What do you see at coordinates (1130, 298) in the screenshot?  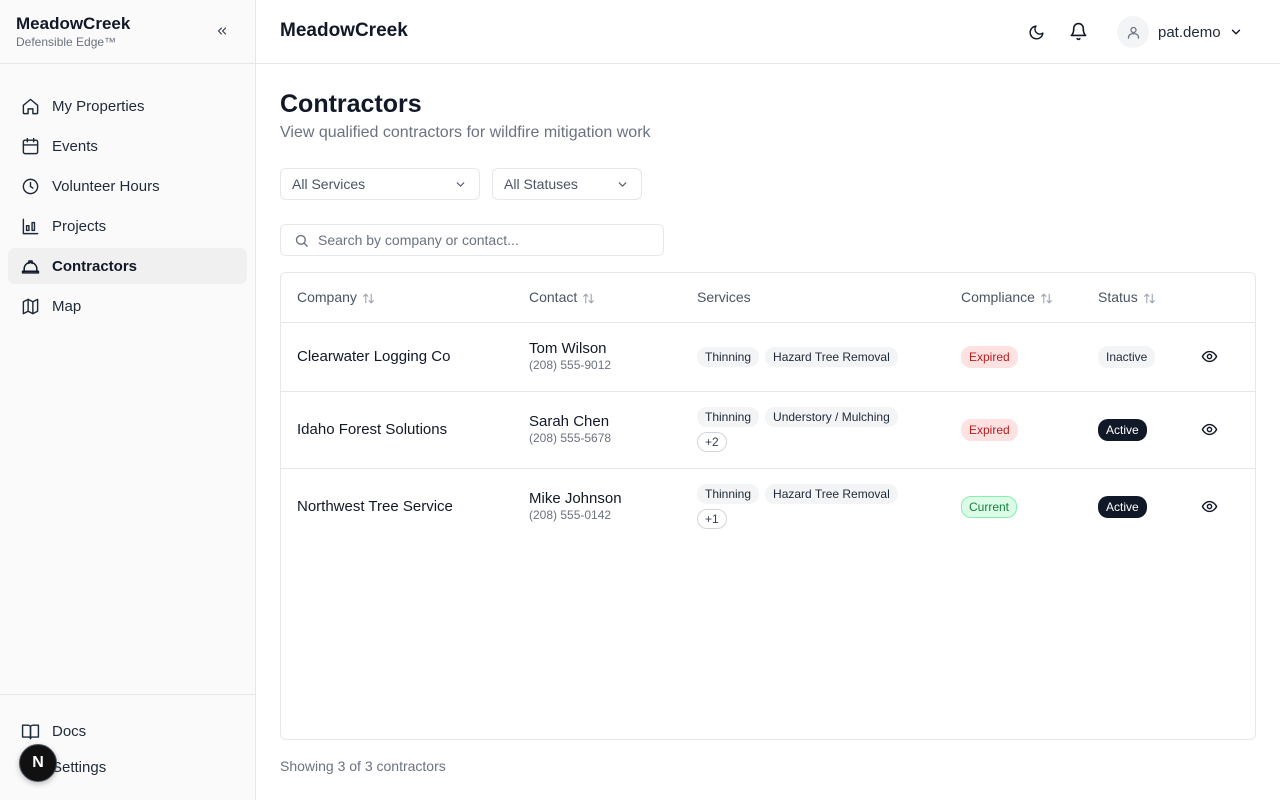 I see `column-header-status: Status` at bounding box center [1130, 298].